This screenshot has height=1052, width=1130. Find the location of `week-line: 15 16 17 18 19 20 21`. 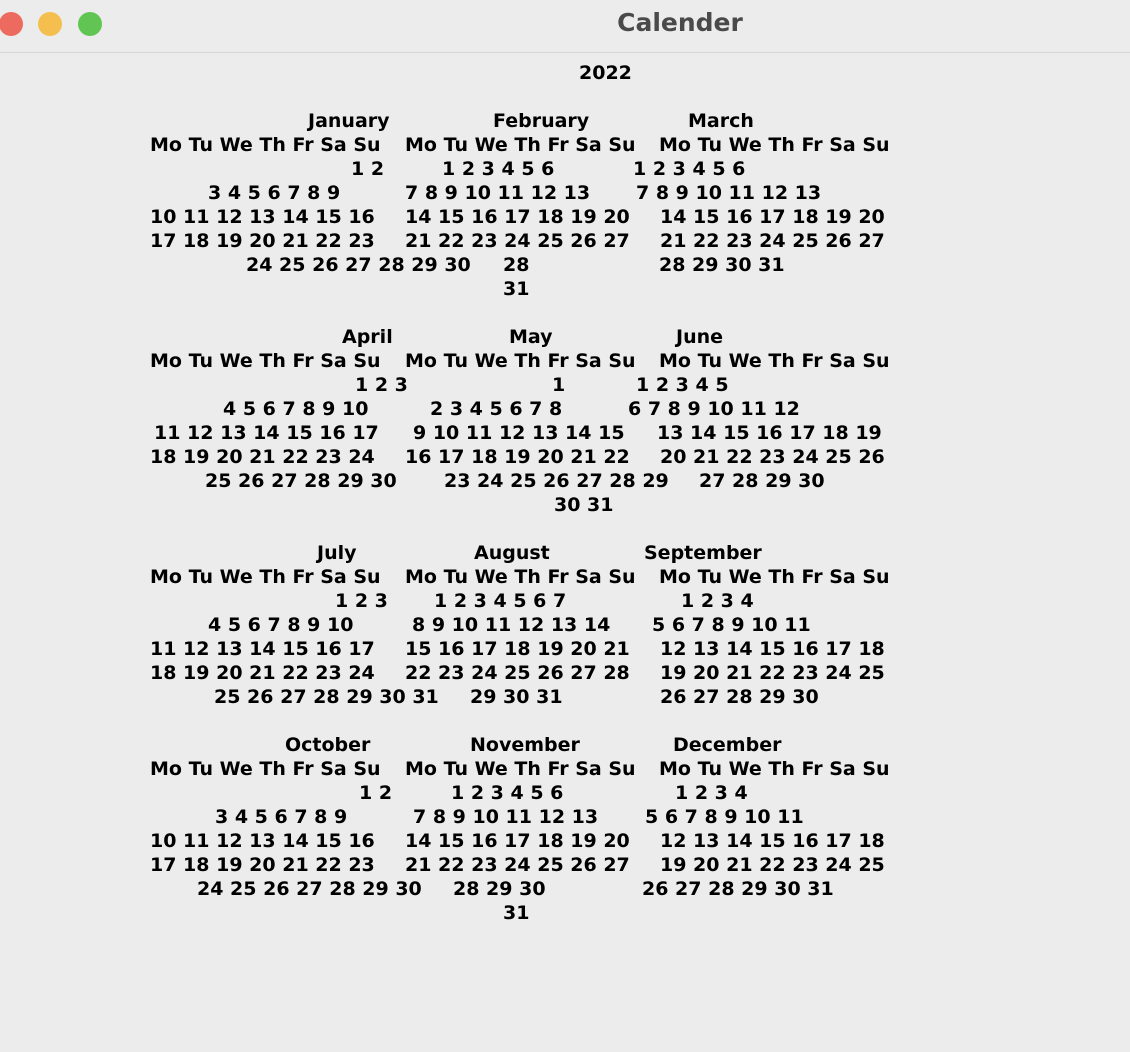

week-line: 15 16 17 18 19 20 21 is located at coordinates (517, 649).